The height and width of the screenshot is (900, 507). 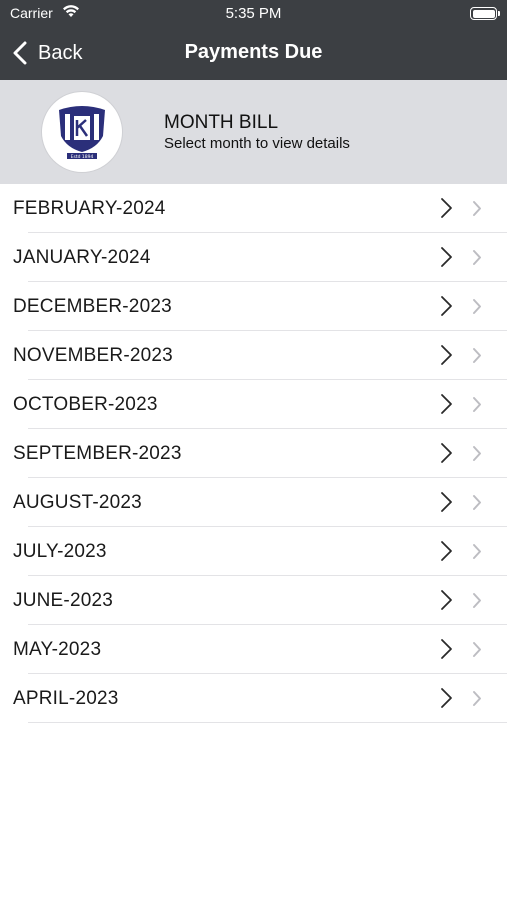 I want to click on month-label: SEPTEMBER-2023, so click(x=97, y=453).